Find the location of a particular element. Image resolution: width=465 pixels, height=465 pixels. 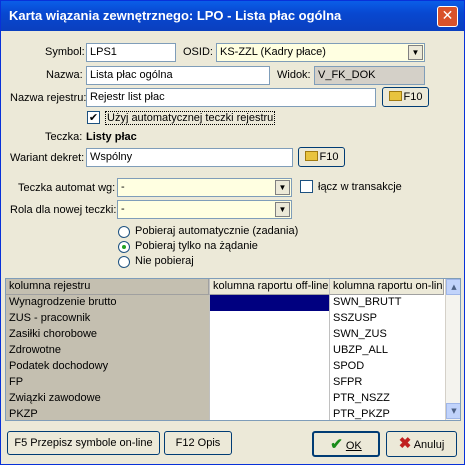

osid-label: OSID: is located at coordinates (198, 52).